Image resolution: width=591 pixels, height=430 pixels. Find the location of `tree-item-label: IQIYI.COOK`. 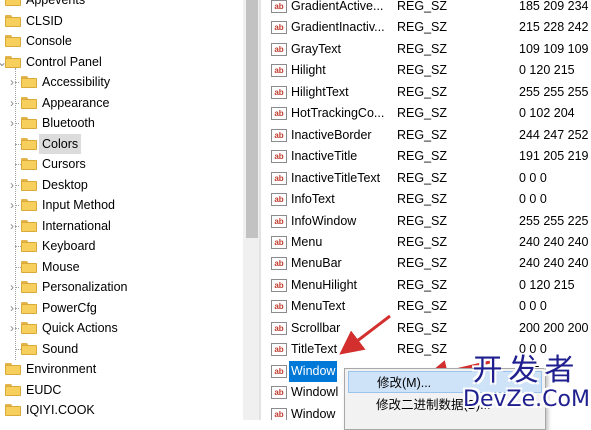

tree-item-label: IQIYI.COOK is located at coordinates (60, 410).